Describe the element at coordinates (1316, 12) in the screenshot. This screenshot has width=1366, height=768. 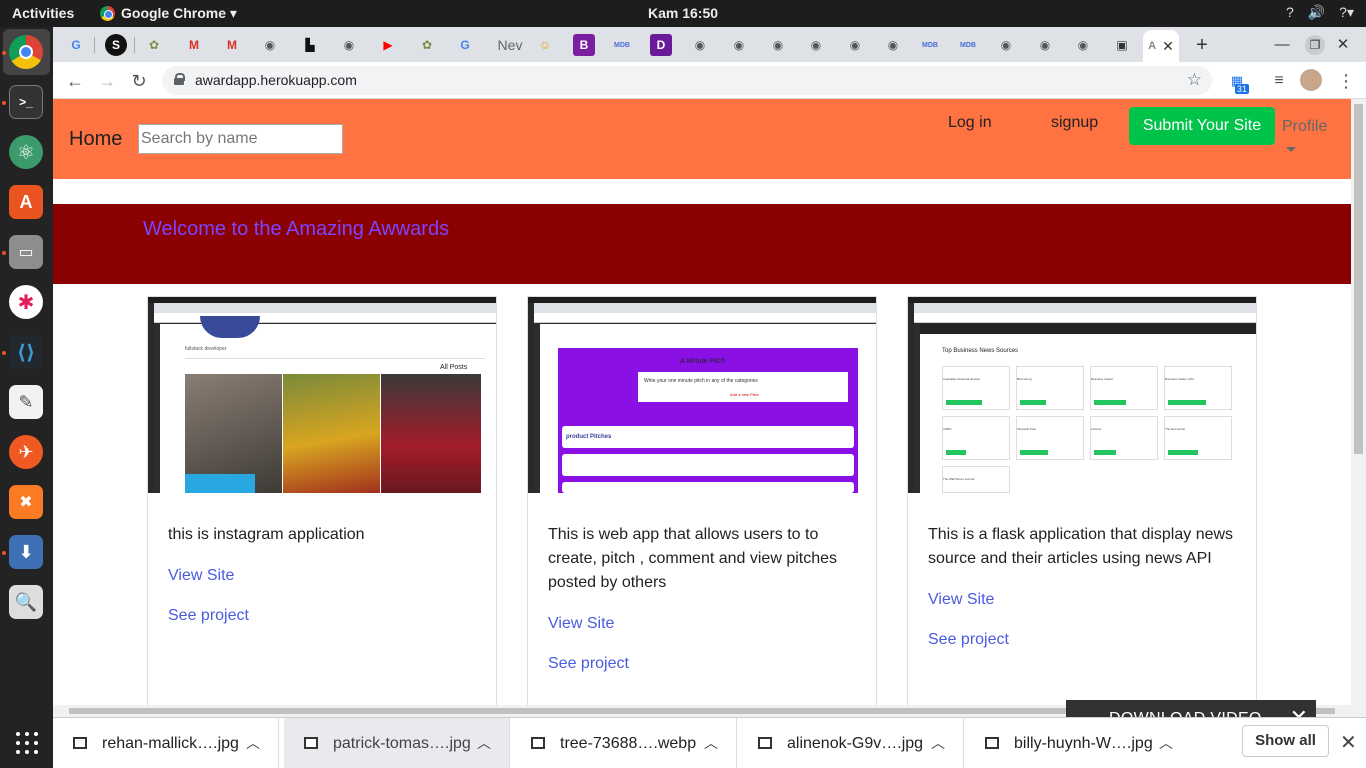
I see `volume-icon: 🔊` at that location.